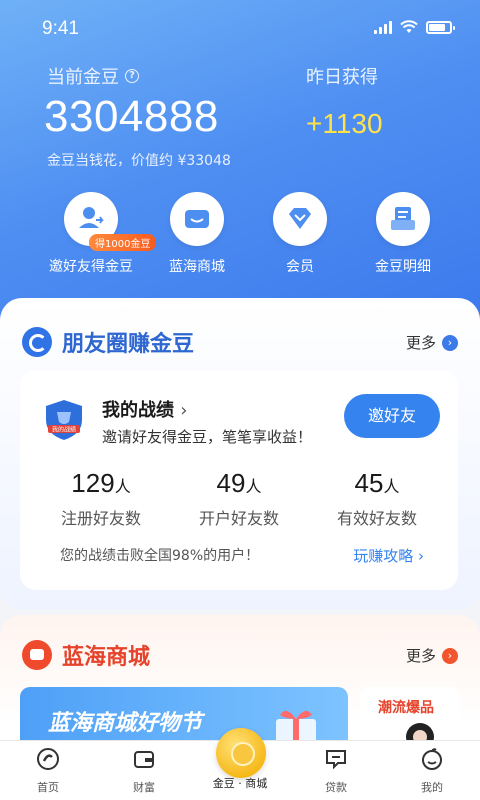 The width and height of the screenshot is (480, 800). Describe the element at coordinates (197, 219) in the screenshot. I see `store-icon` at that location.